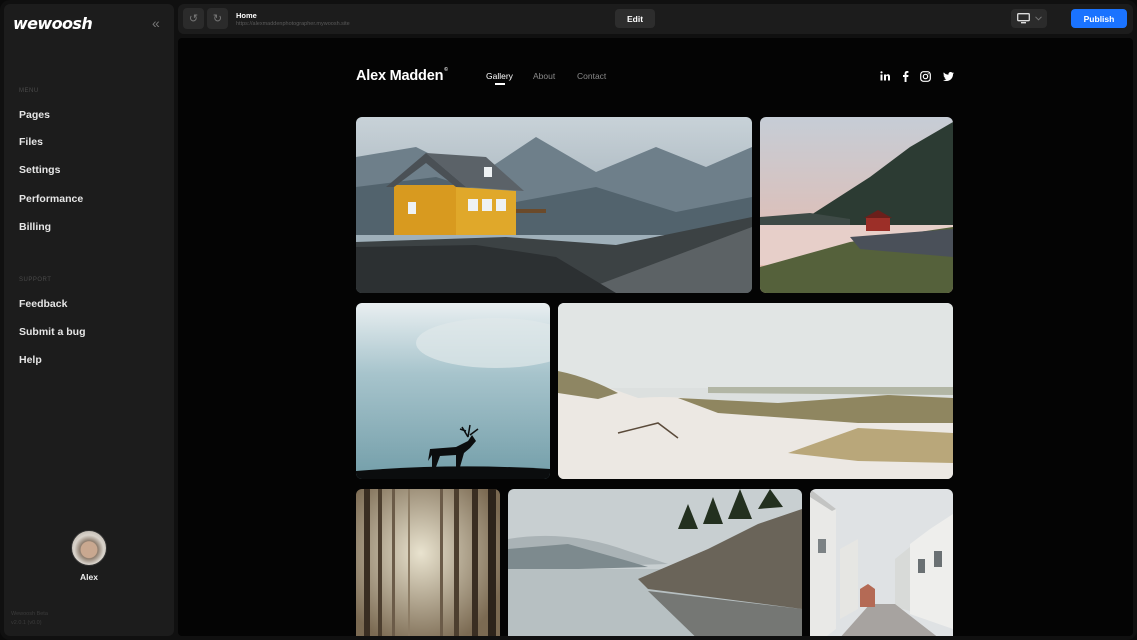 The height and width of the screenshot is (640, 1137). I want to click on linkedin-icon, so click(885, 76).